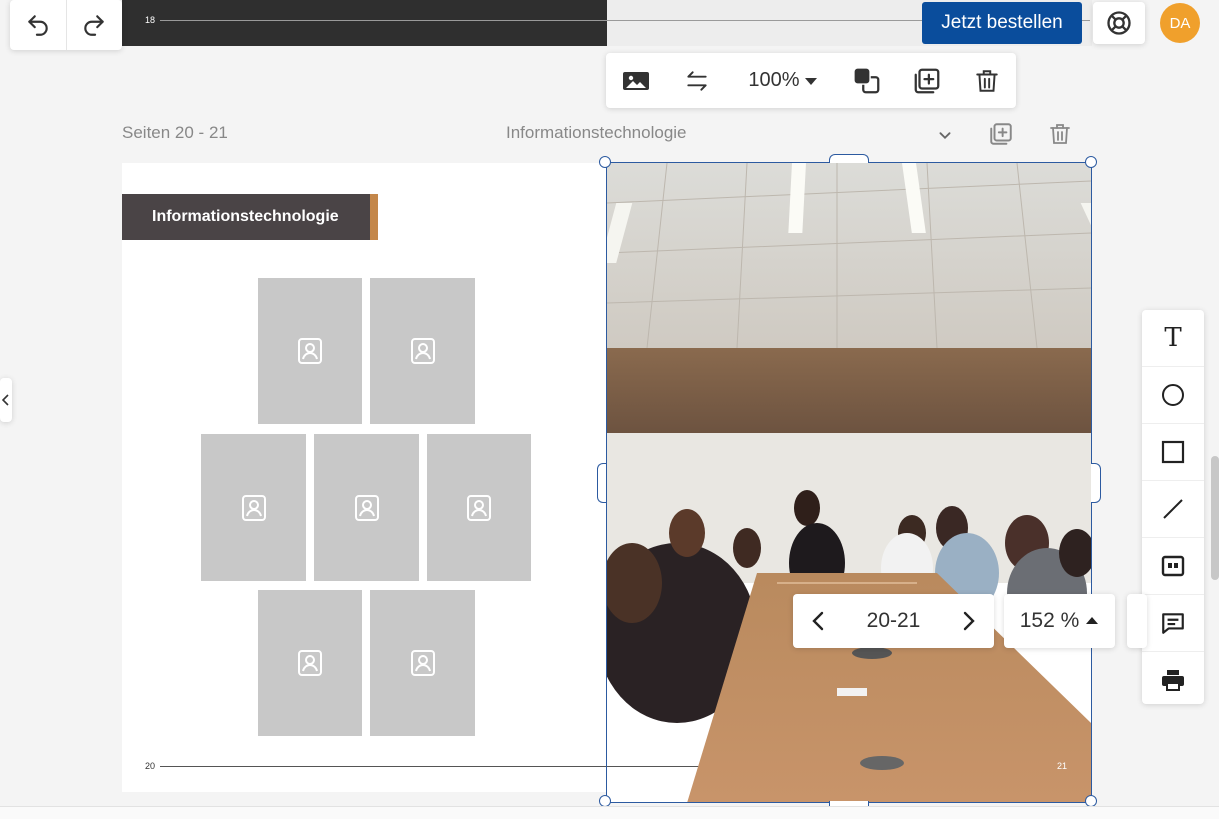 The height and width of the screenshot is (819, 1219). What do you see at coordinates (1215, 518) in the screenshot?
I see `scrollbar-thumb` at bounding box center [1215, 518].